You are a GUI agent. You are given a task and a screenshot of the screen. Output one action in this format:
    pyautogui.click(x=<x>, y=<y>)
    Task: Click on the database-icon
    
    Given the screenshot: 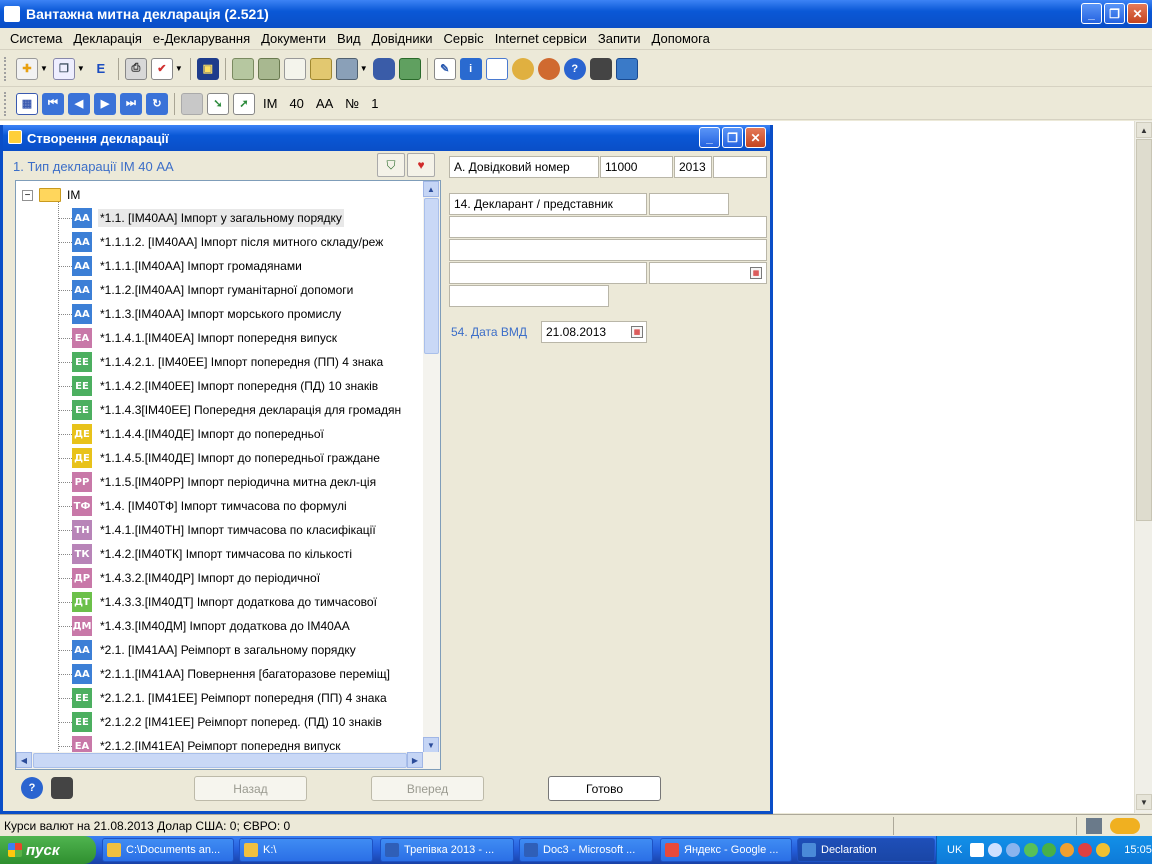 What is the action you would take?
    pyautogui.click(x=383, y=68)
    